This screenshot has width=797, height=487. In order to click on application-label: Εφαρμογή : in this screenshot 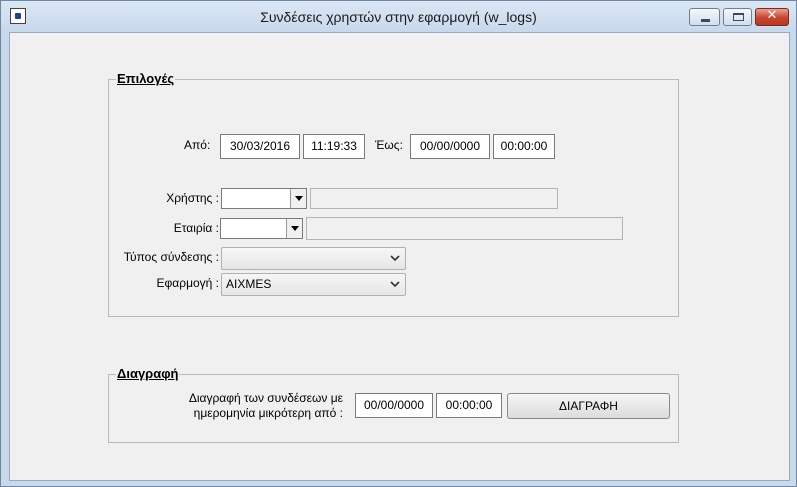, I will do `click(187, 283)`.